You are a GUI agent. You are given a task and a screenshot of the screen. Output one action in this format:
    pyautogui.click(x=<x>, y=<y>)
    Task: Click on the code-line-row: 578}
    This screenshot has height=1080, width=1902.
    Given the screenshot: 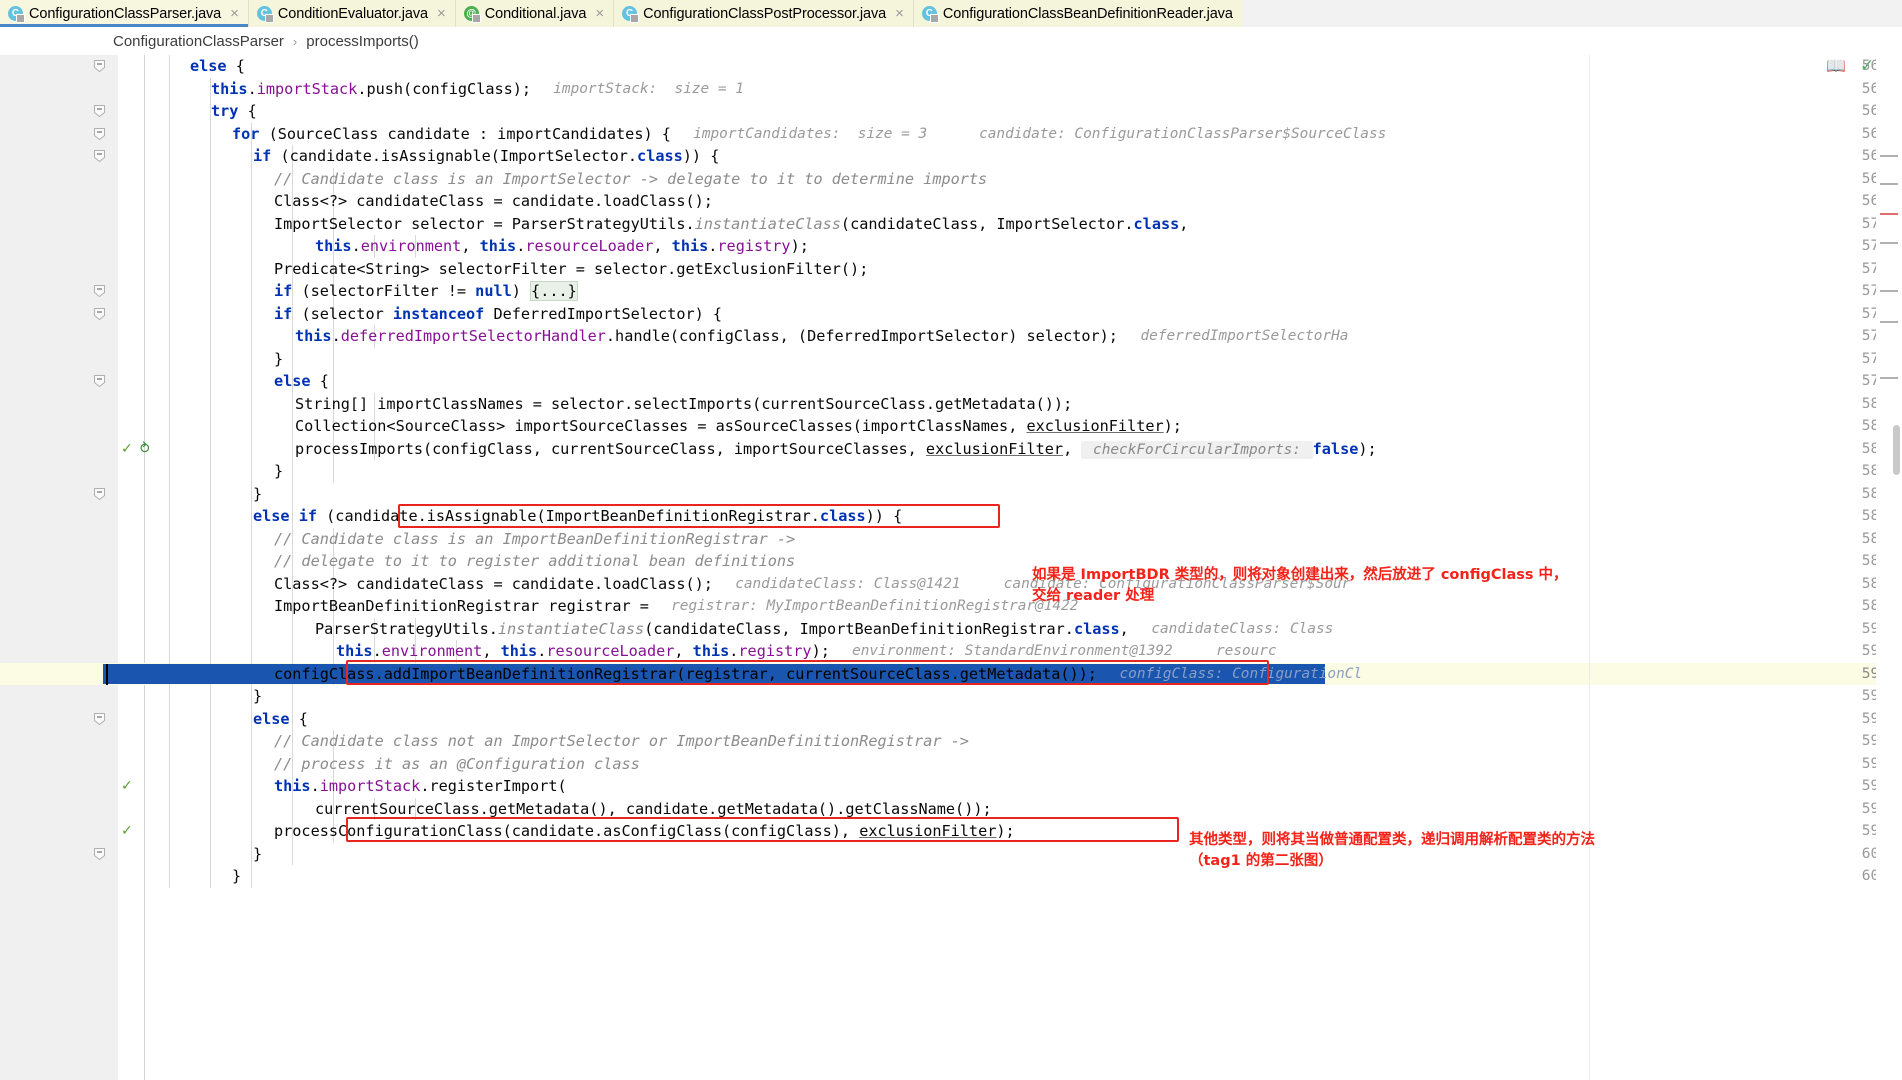 What is the action you would take?
    pyautogui.click(x=951, y=358)
    